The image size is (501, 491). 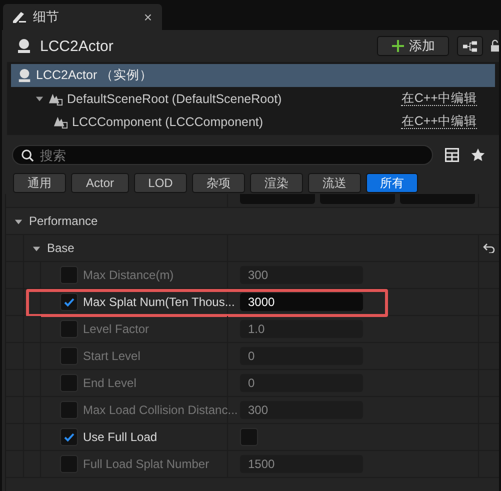 What do you see at coordinates (19, 17) in the screenshot?
I see `pencil-icon` at bounding box center [19, 17].